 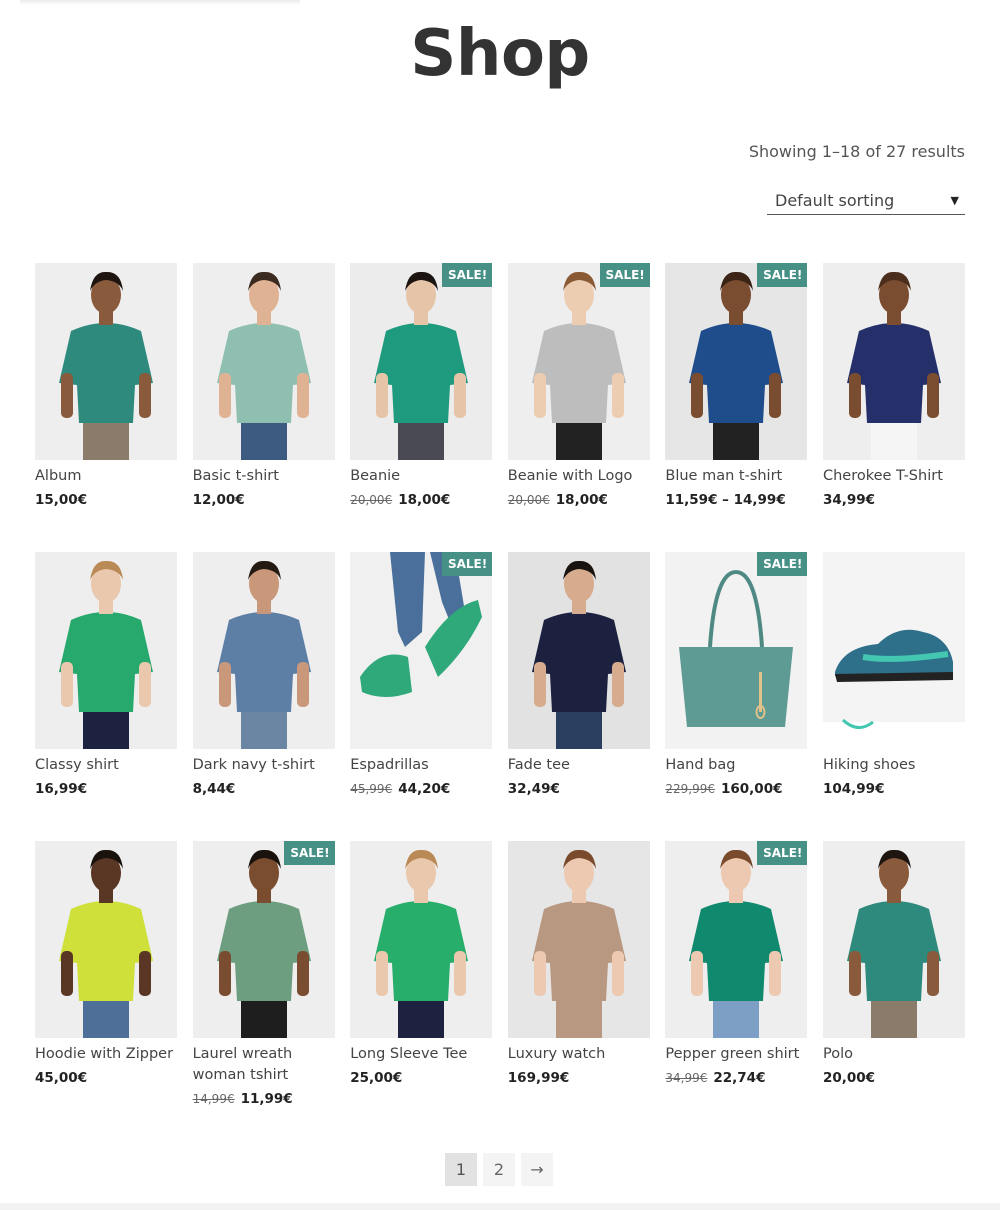 I want to click on product-name: Hoodie with Zipper, so click(x=106, y=1054).